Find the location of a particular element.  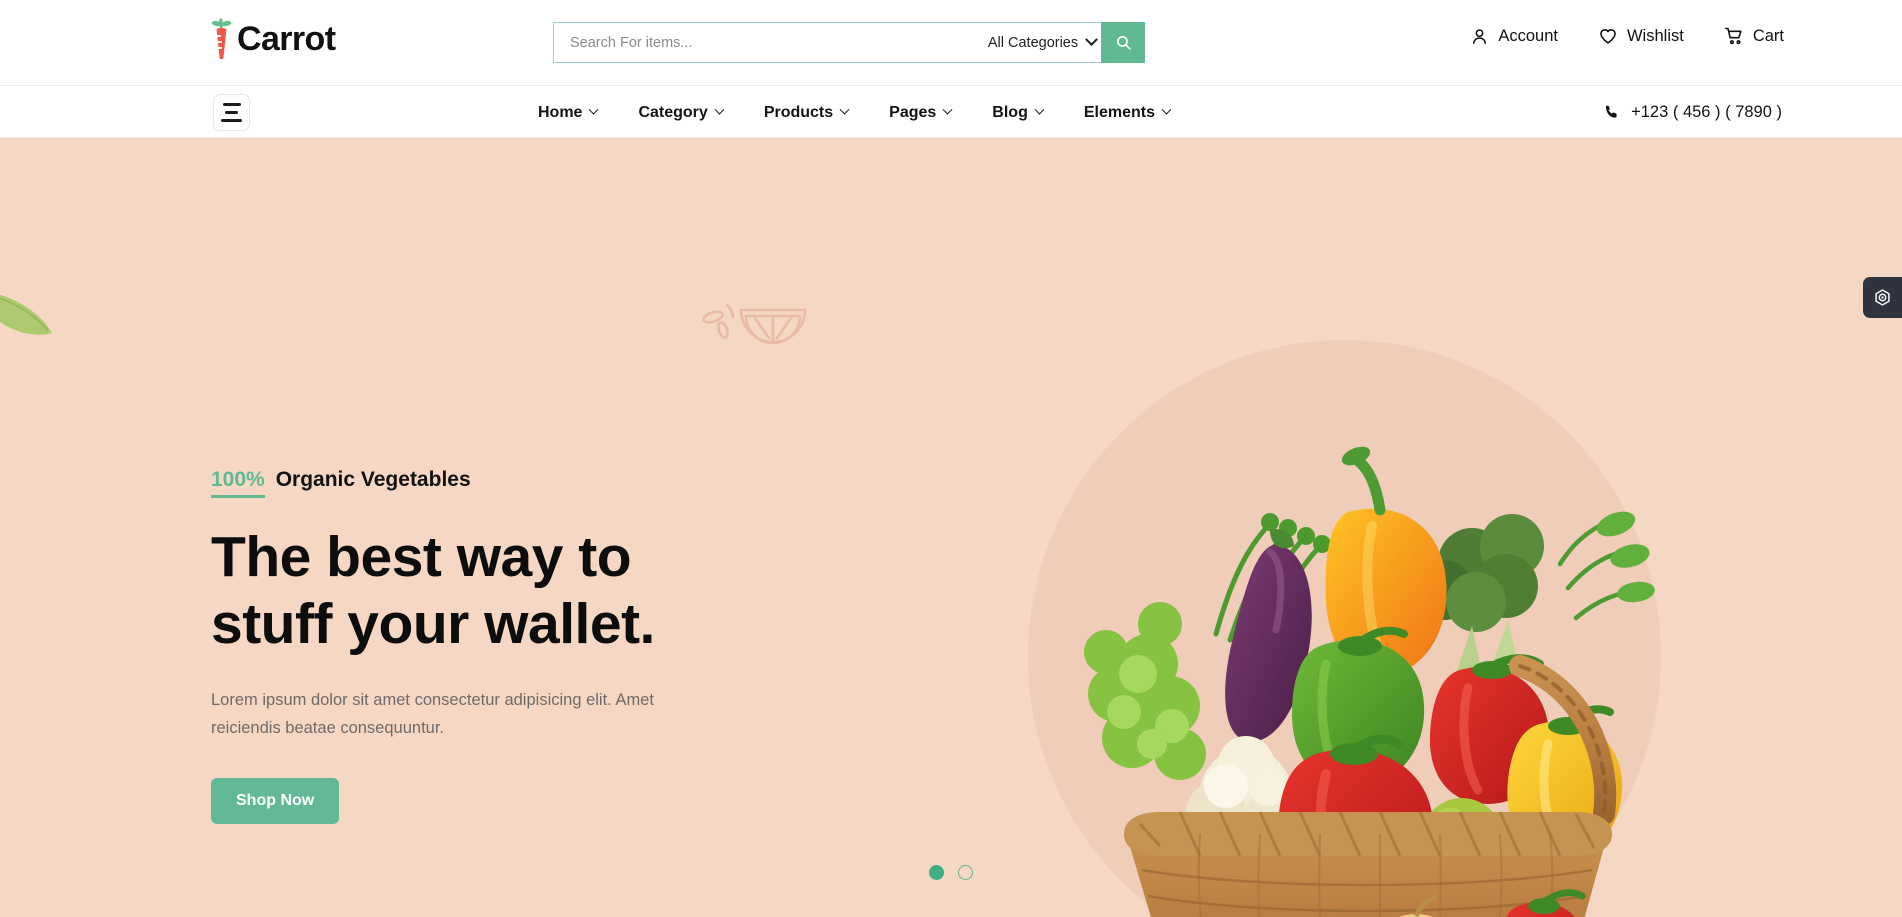

search-bar: All Categories is located at coordinates (849, 42).